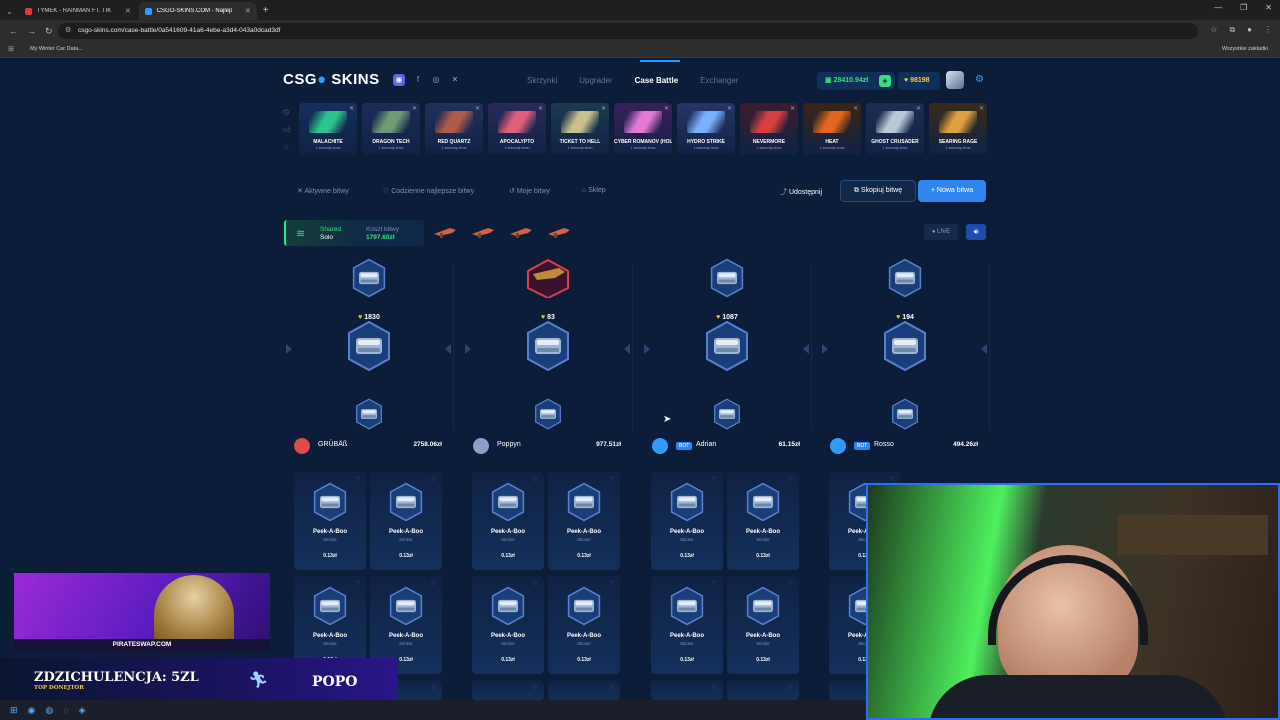 The image size is (1280, 720). Describe the element at coordinates (517, 129) in the screenshot. I see `drop-card: ✕ APOCALYPTO 1 sekundę temu` at that location.